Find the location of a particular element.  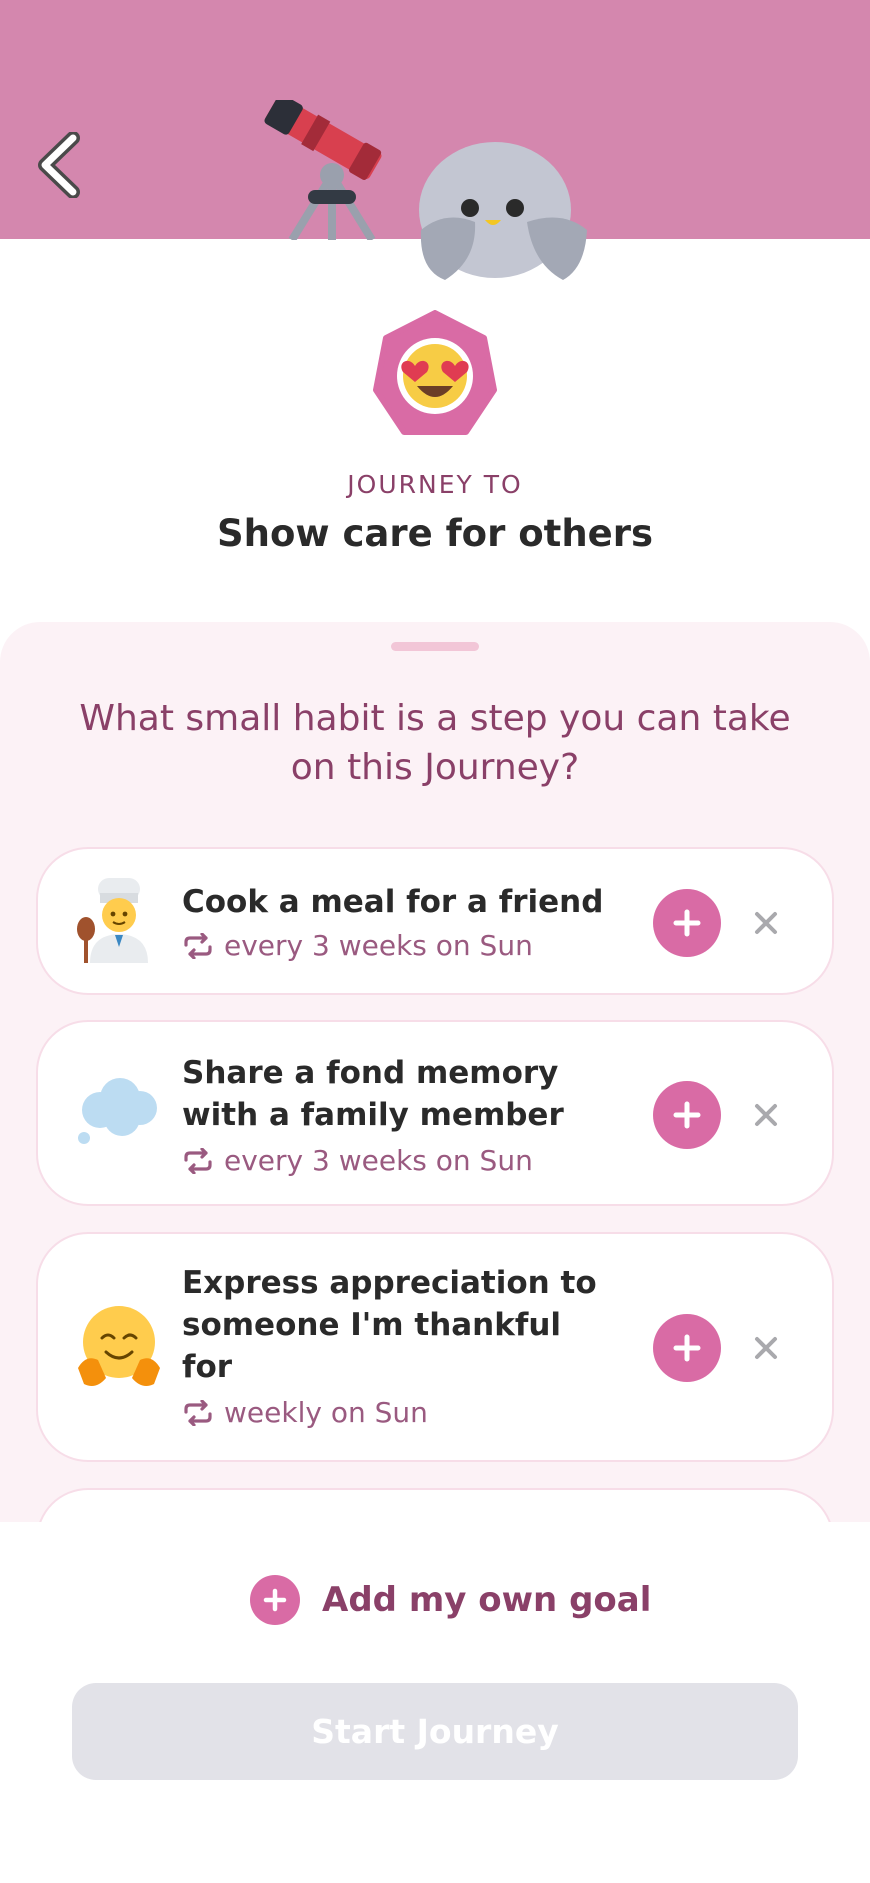

journey-label: JOURNEY TO is located at coordinates (435, 484).